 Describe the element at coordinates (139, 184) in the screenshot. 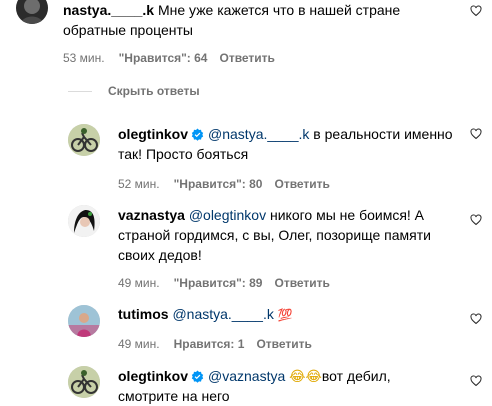

I see `comment-time: 52 мин.` at that location.